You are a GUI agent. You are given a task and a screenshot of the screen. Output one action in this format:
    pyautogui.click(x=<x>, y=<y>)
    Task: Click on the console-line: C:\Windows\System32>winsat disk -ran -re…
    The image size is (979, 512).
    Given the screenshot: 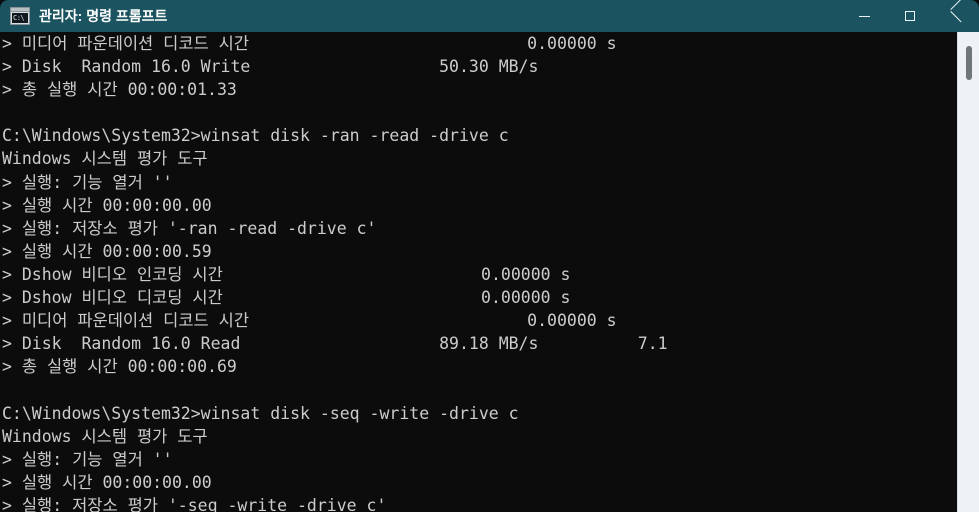 What is the action you would take?
    pyautogui.click(x=255, y=136)
    